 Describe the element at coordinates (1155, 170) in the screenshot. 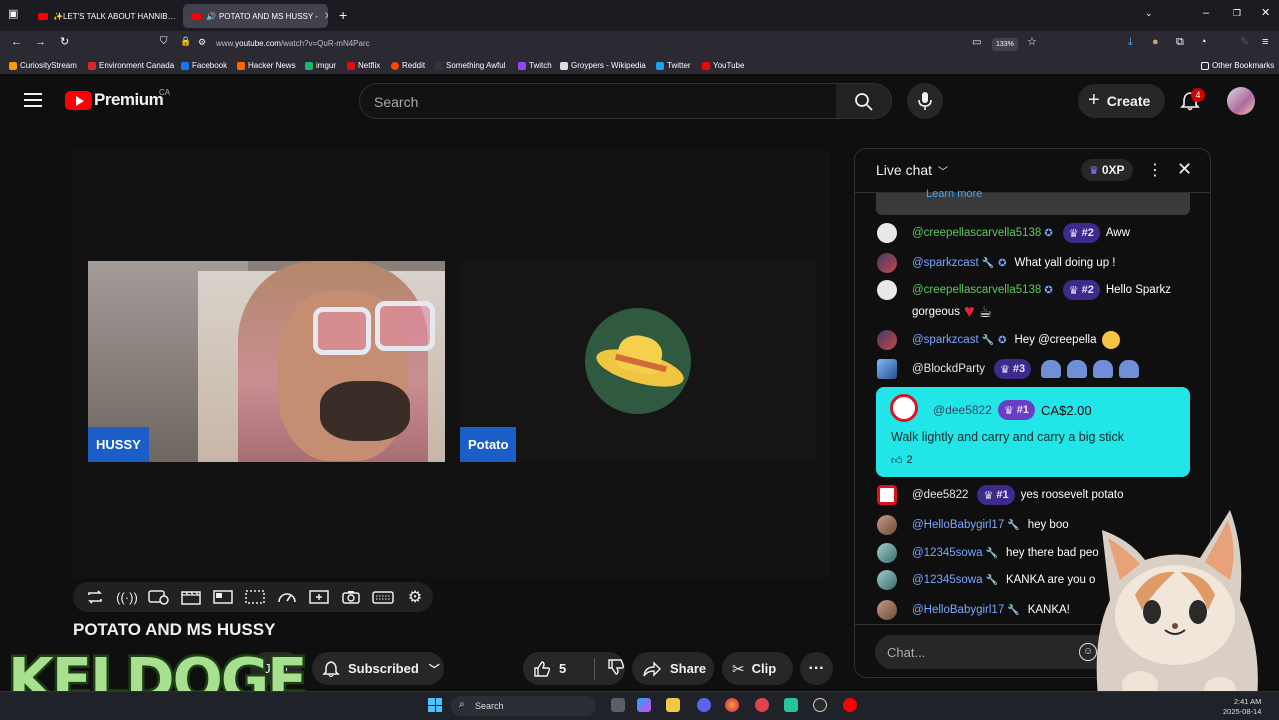

I see `more-vertical-icon: ⋮` at that location.